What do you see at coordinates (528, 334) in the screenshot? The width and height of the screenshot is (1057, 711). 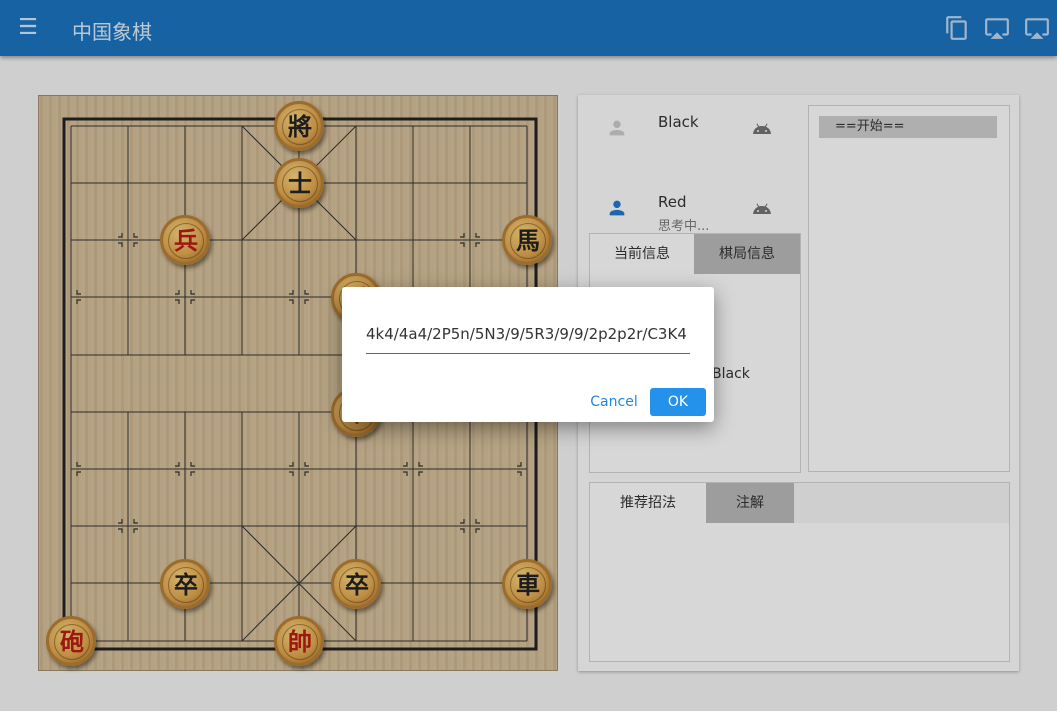 I see `fen-input` at bounding box center [528, 334].